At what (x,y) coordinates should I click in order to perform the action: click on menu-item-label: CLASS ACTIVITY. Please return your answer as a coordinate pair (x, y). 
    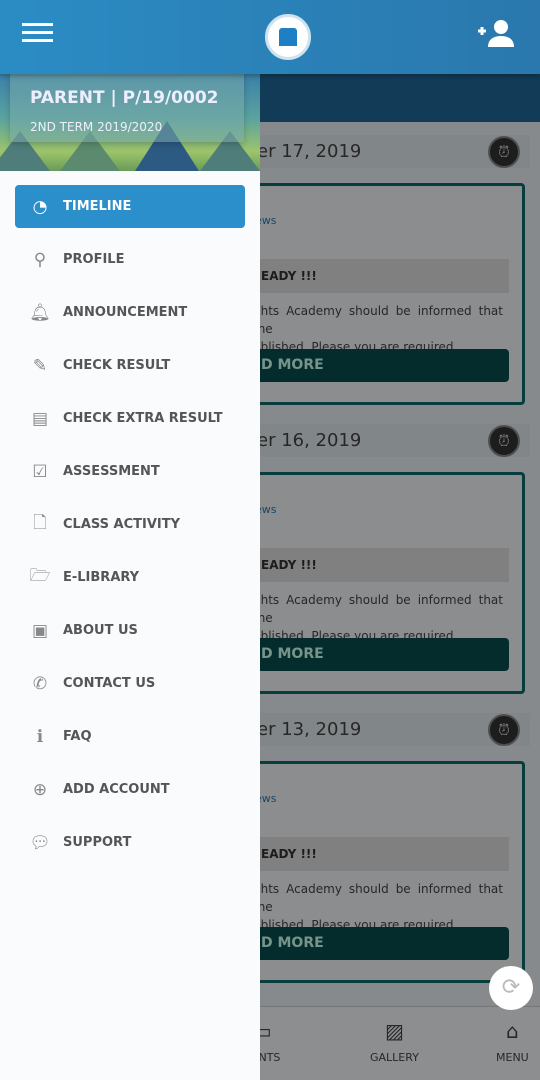
    Looking at the image, I should click on (122, 524).